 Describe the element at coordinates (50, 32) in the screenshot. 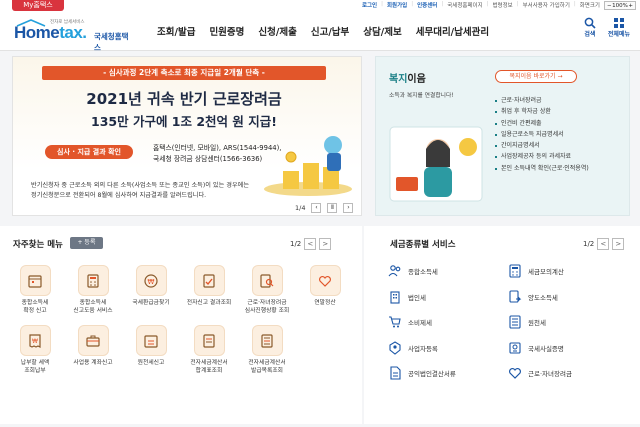

I see `logo-wordmark: Hometax.` at that location.